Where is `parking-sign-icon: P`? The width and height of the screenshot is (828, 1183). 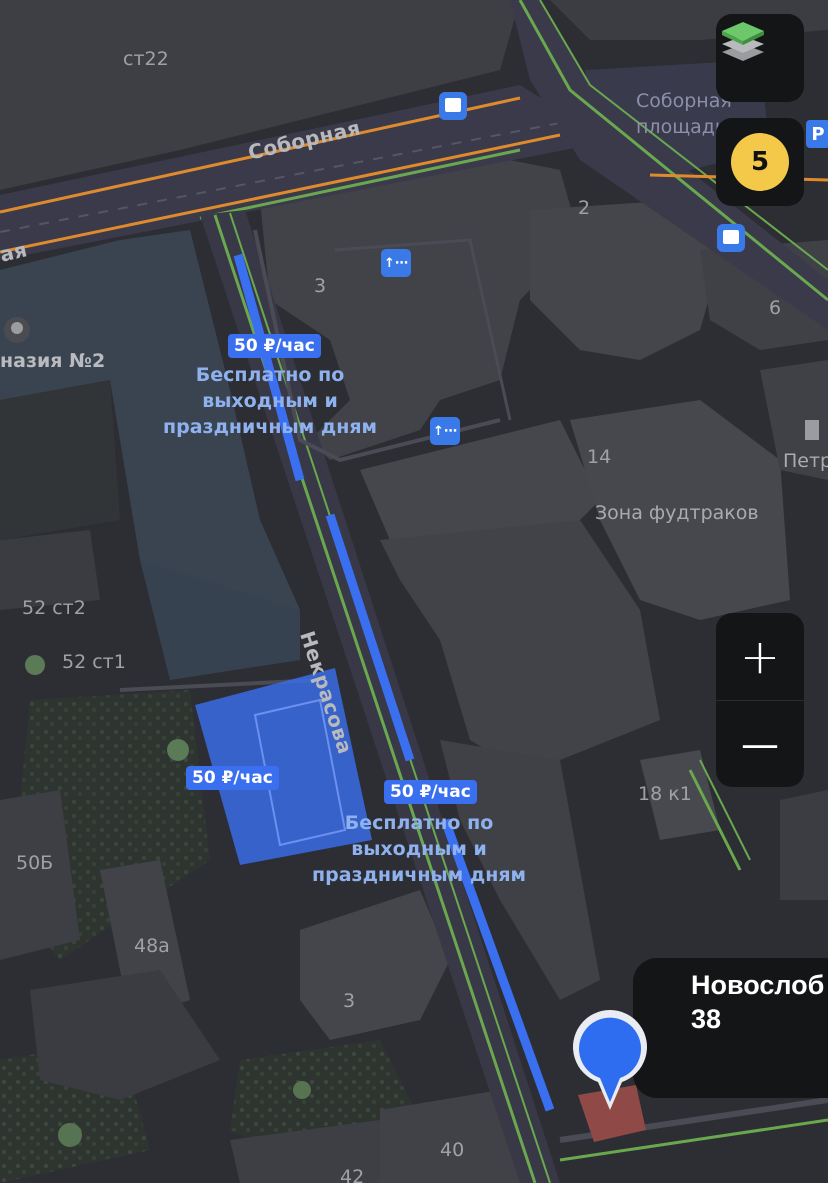
parking-sign-icon: P is located at coordinates (817, 134).